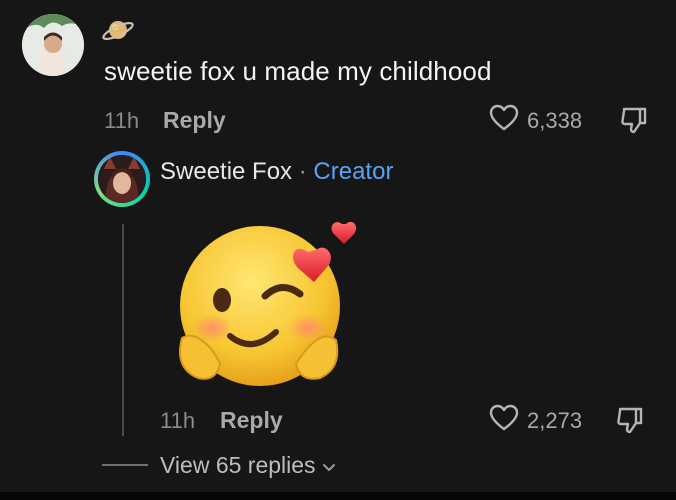 The height and width of the screenshot is (500, 676). Describe the element at coordinates (122, 179) in the screenshot. I see `creator-avatar` at that location.